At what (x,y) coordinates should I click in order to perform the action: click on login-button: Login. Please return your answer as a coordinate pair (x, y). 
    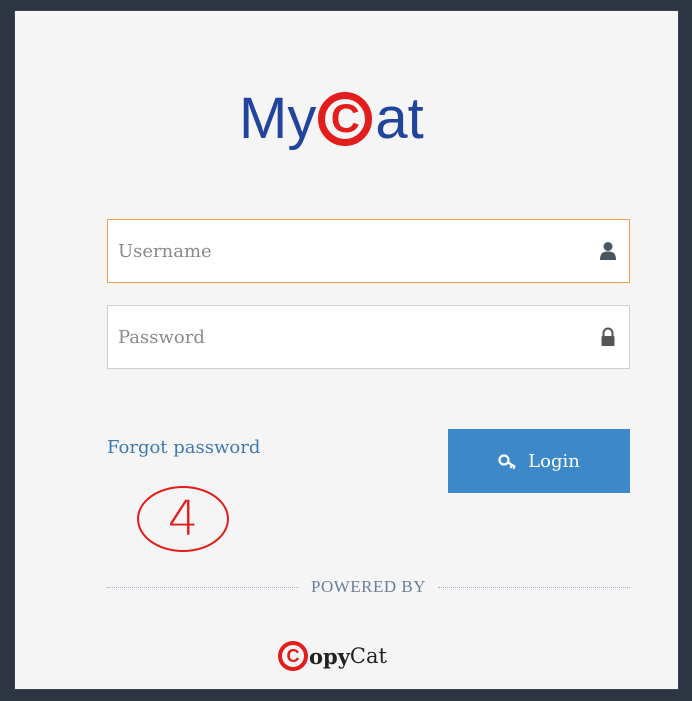
    Looking at the image, I should click on (539, 461).